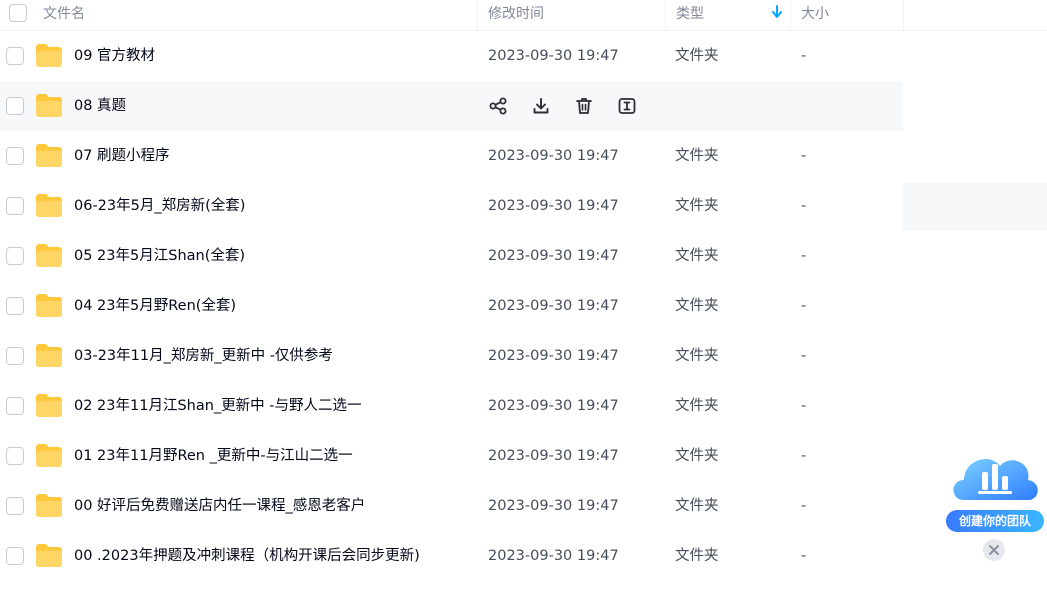  What do you see at coordinates (114, 56) in the screenshot?
I see `file-name: 09 官方教材` at bounding box center [114, 56].